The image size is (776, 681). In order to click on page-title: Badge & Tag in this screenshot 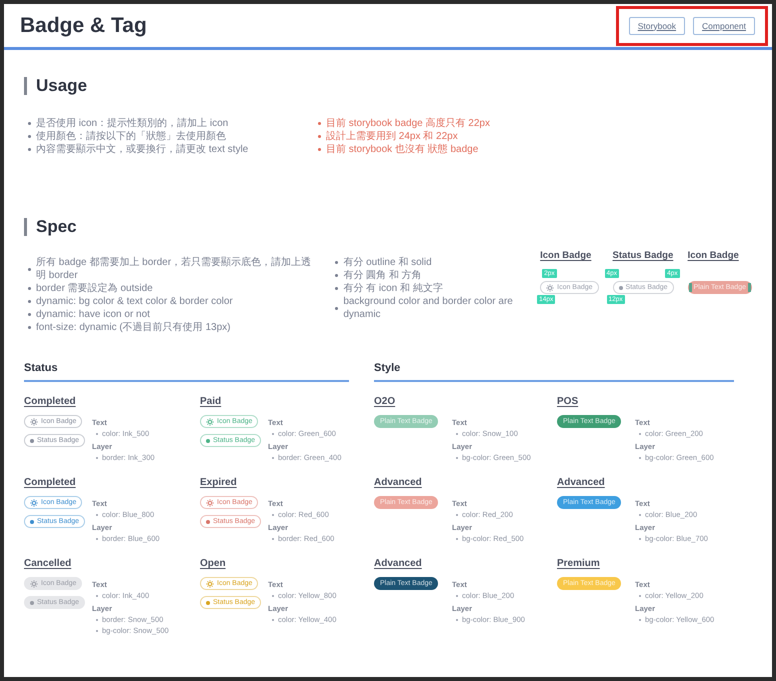, I will do `click(83, 26)`.